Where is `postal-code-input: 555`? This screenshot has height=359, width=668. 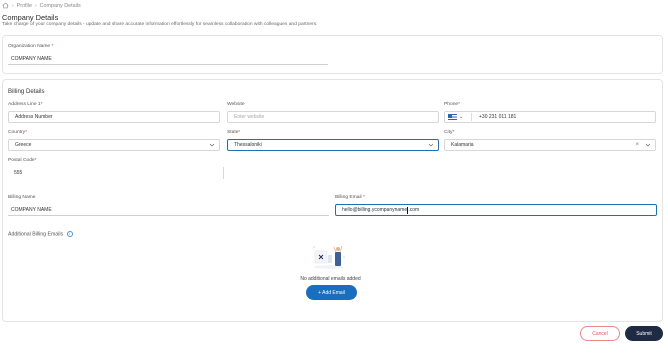 postal-code-input: 555 is located at coordinates (116, 173).